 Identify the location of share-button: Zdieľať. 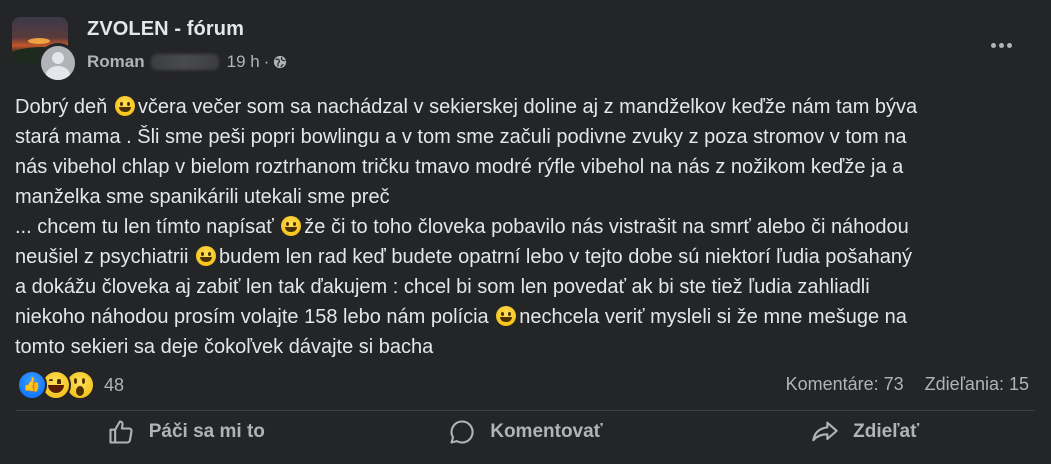
(865, 432).